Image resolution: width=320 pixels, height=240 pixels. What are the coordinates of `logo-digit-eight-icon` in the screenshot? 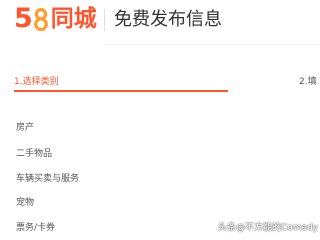 It's located at (40, 19).